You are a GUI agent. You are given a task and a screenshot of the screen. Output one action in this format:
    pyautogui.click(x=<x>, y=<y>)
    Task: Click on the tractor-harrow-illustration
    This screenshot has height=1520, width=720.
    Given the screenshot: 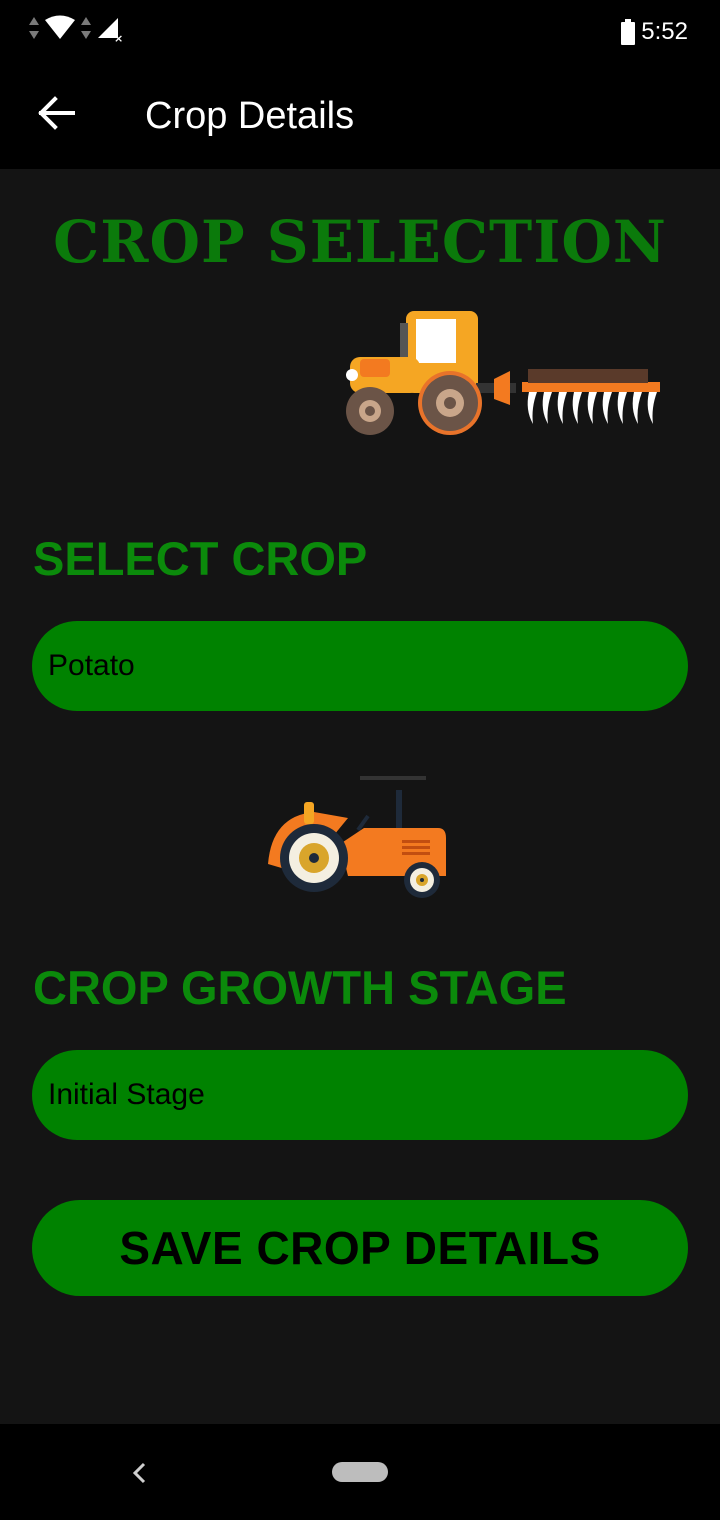 What is the action you would take?
    pyautogui.click(x=503, y=373)
    